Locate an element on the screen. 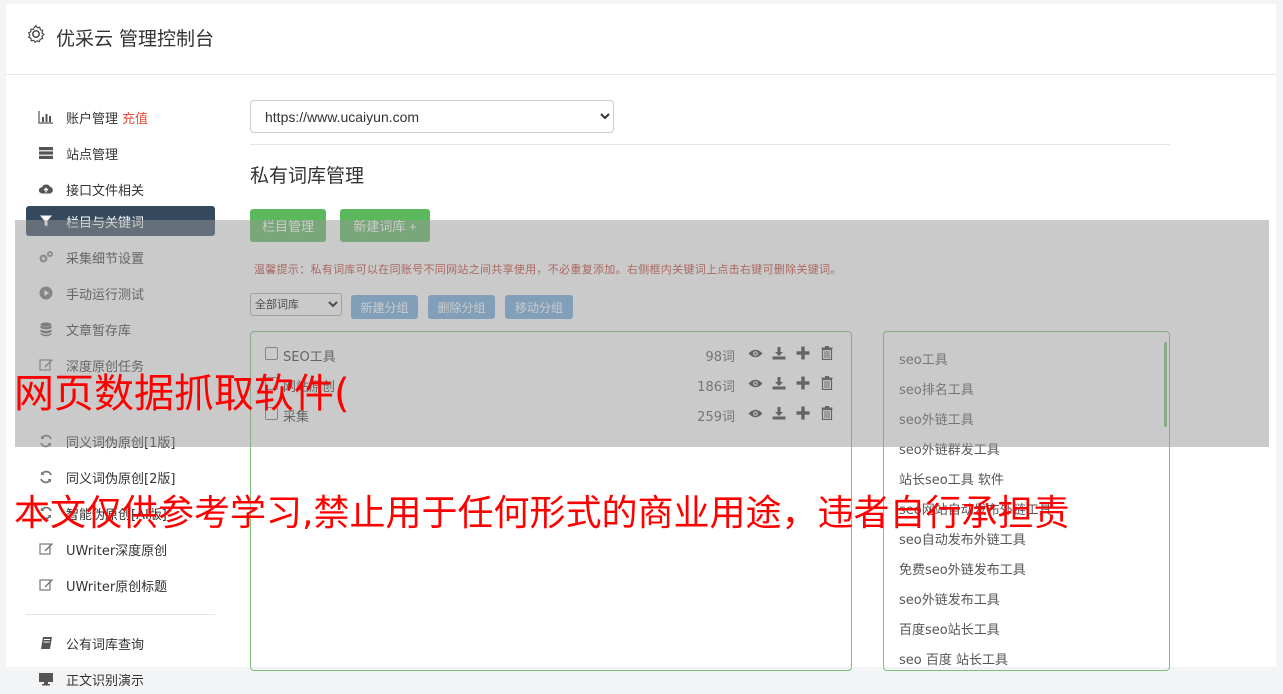  divider is located at coordinates (710, 144).